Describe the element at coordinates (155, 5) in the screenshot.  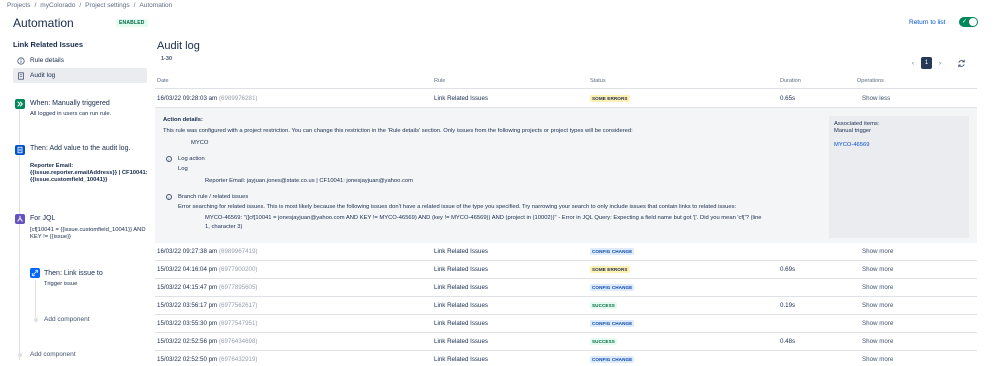
I see `breadcrumb-automation: Automation` at that location.